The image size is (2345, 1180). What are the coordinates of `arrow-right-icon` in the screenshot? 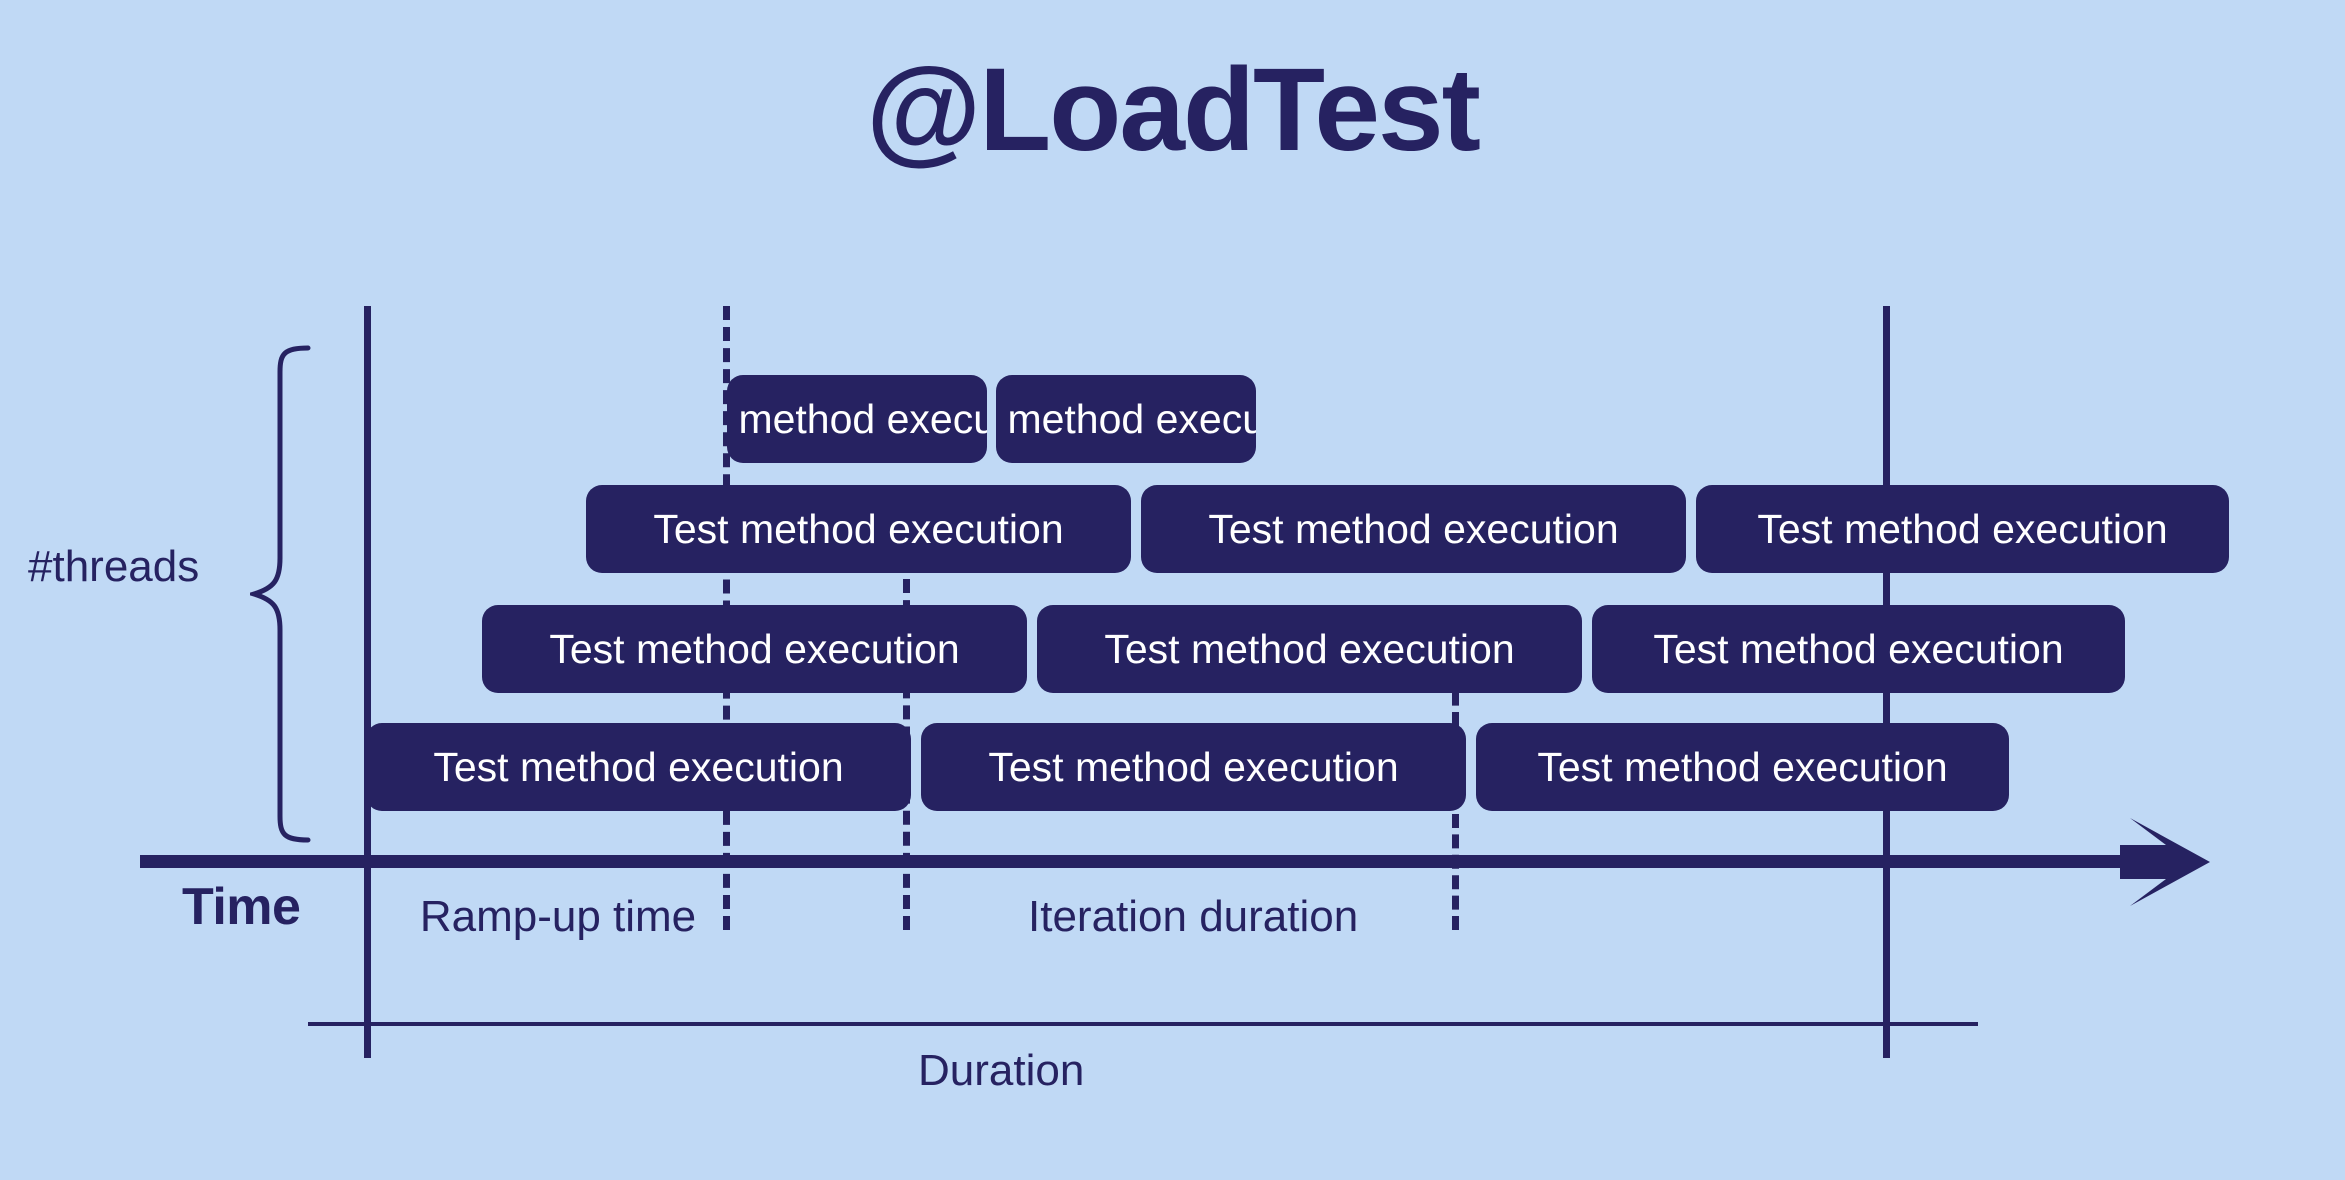 It's located at (2165, 862).